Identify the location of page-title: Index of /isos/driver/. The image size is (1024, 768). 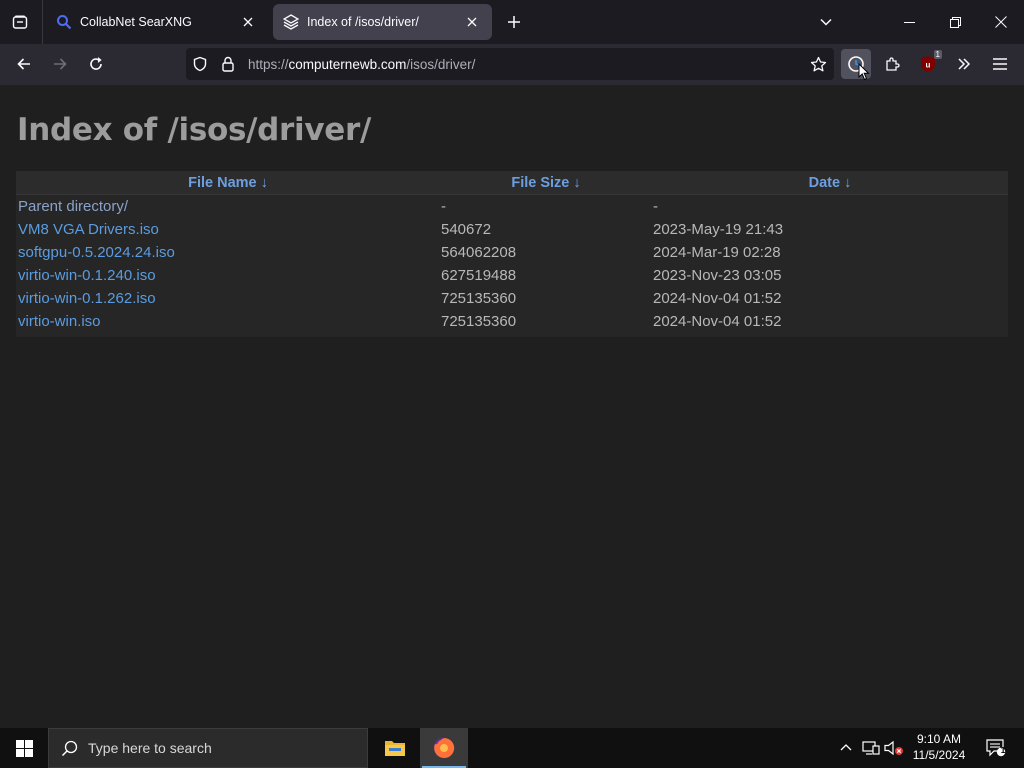
(194, 130).